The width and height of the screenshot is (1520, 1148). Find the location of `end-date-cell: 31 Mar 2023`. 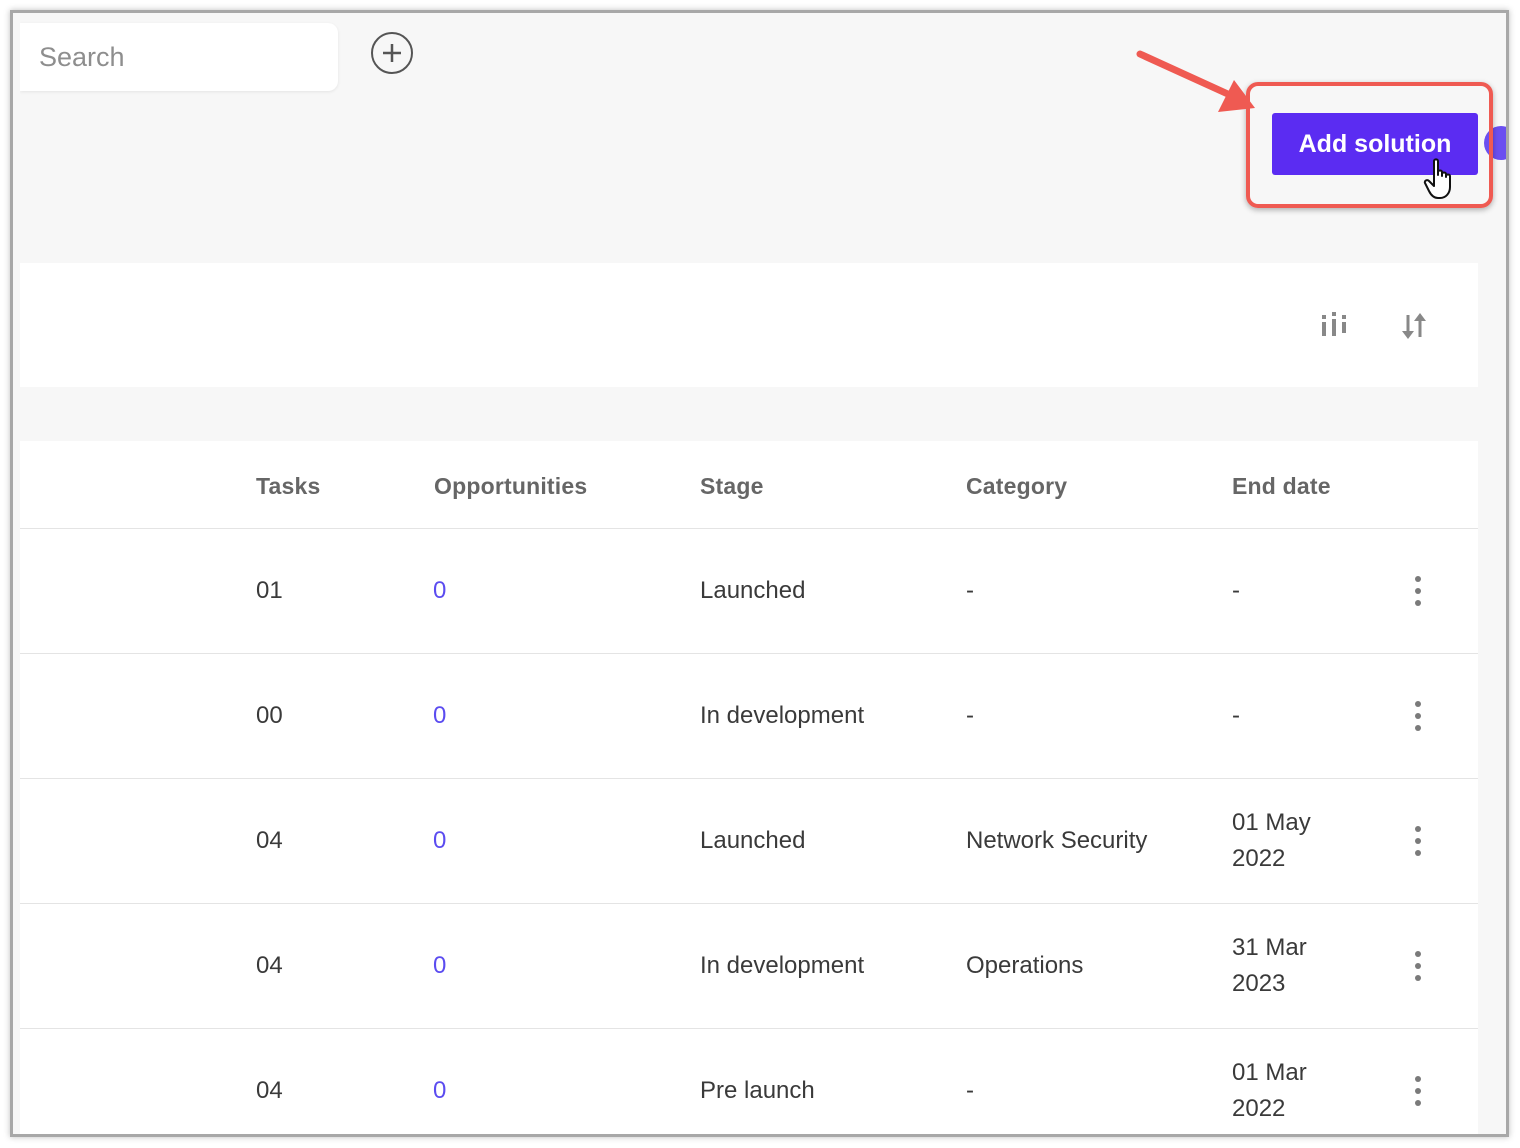

end-date-cell: 31 Mar 2023 is located at coordinates (1269, 965).